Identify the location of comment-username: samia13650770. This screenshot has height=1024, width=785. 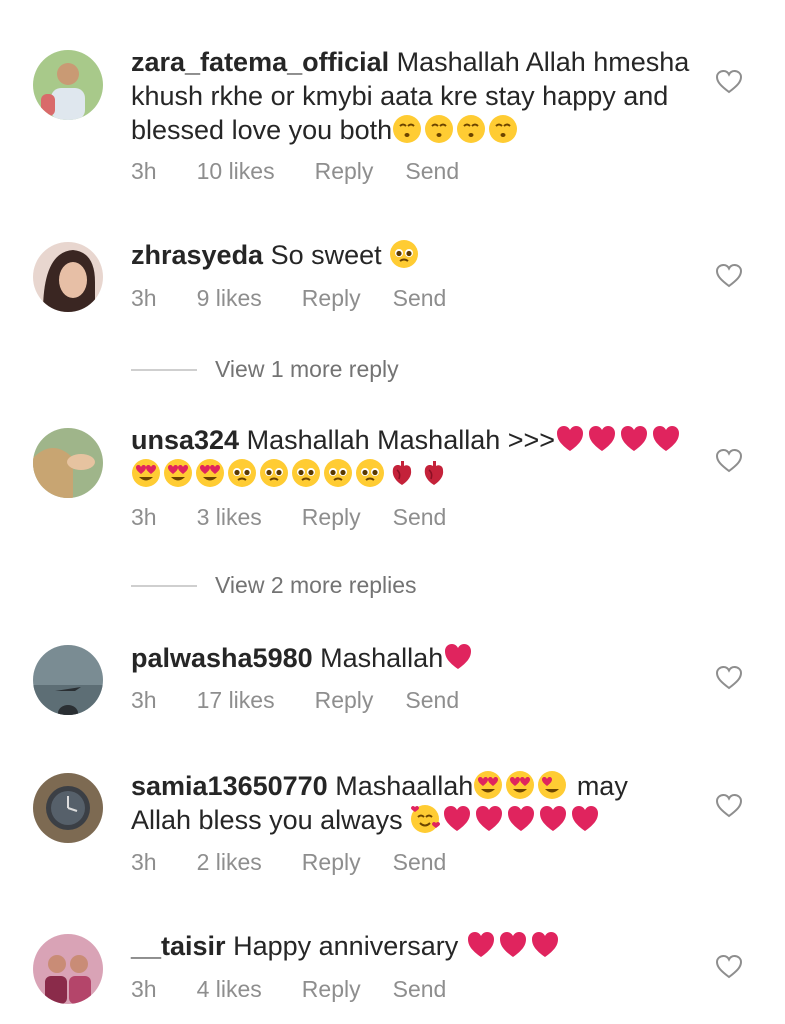
(229, 786).